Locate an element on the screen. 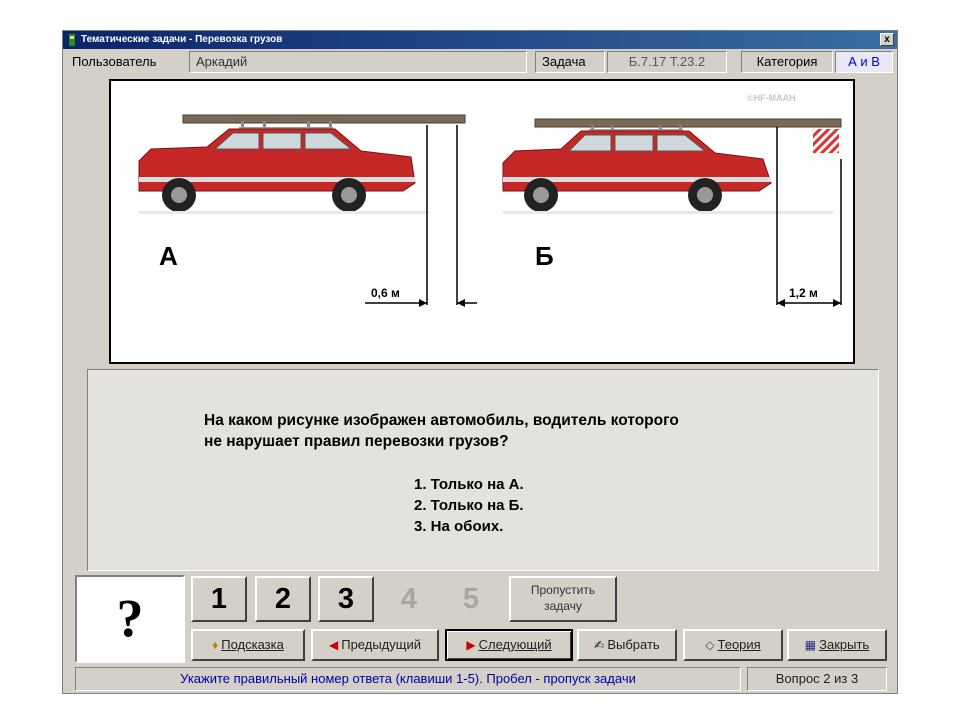 The height and width of the screenshot is (720, 960). answer-button-4: 4 is located at coordinates (409, 599).